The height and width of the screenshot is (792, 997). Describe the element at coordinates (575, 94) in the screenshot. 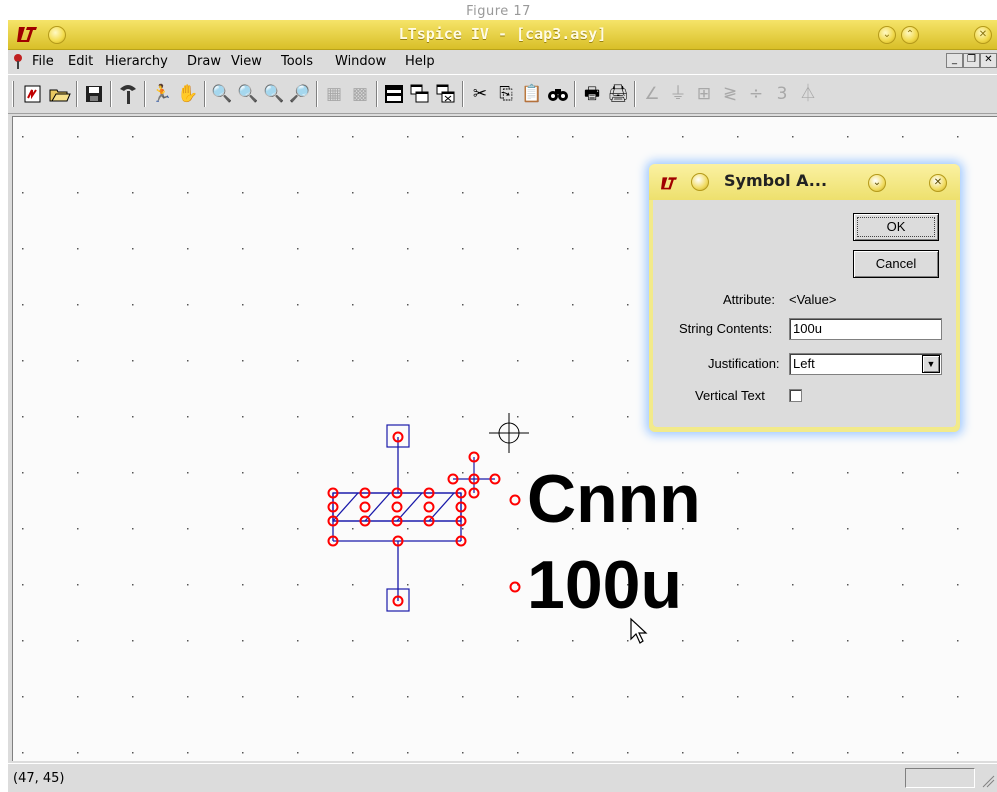

I see `toolbar-separator` at that location.